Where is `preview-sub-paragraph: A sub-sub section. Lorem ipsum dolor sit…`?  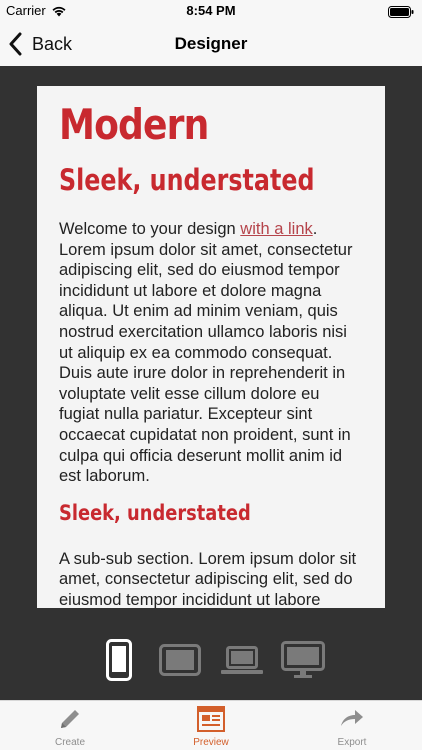
preview-sub-paragraph: A sub-sub section. Lorem ipsum dolor sit… is located at coordinates (208, 578).